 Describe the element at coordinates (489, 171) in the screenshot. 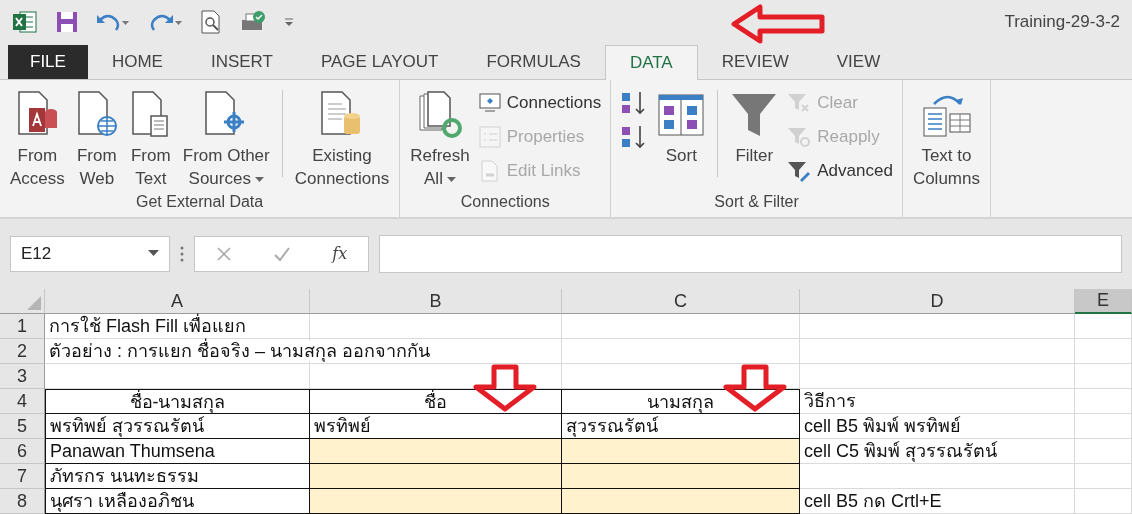

I see `chain-document-icon` at that location.